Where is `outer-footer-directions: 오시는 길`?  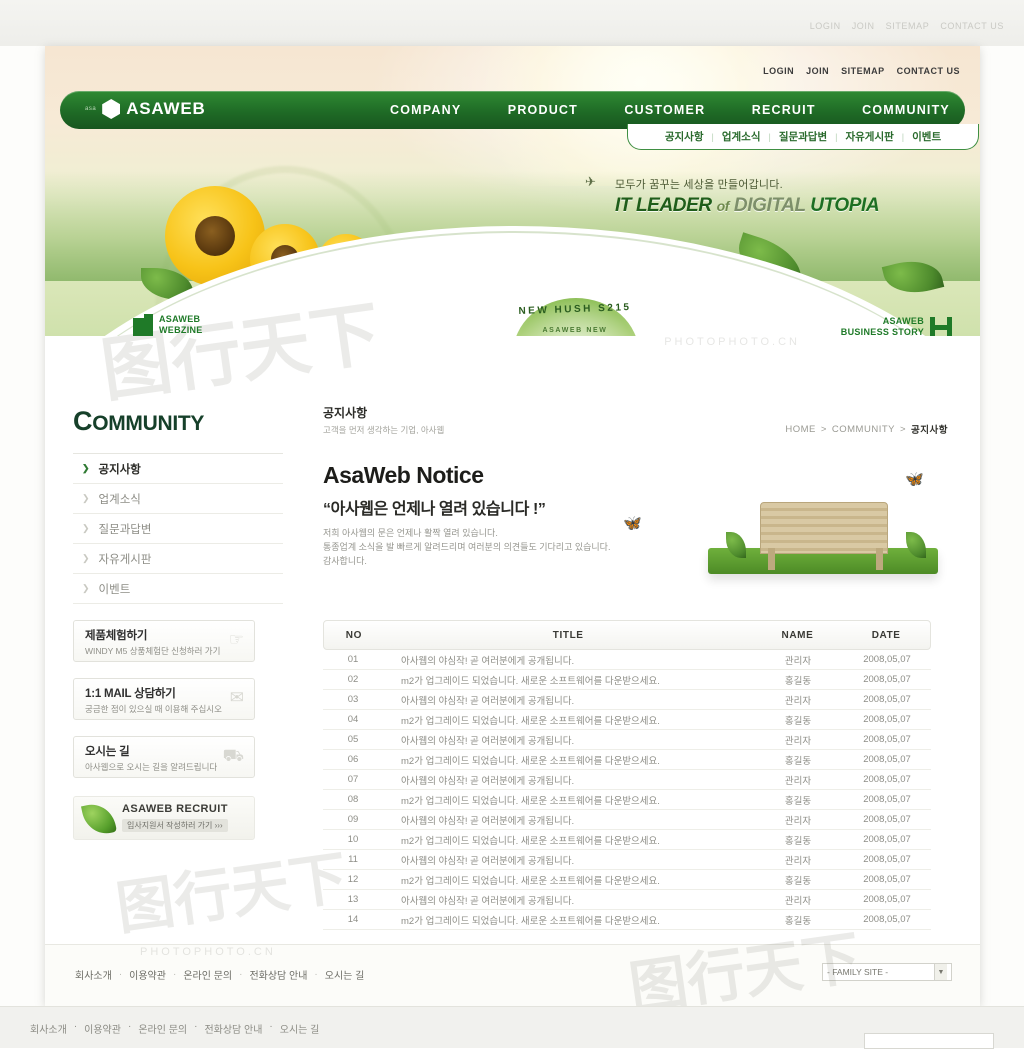 outer-footer-directions: 오시는 길 is located at coordinates (300, 1028).